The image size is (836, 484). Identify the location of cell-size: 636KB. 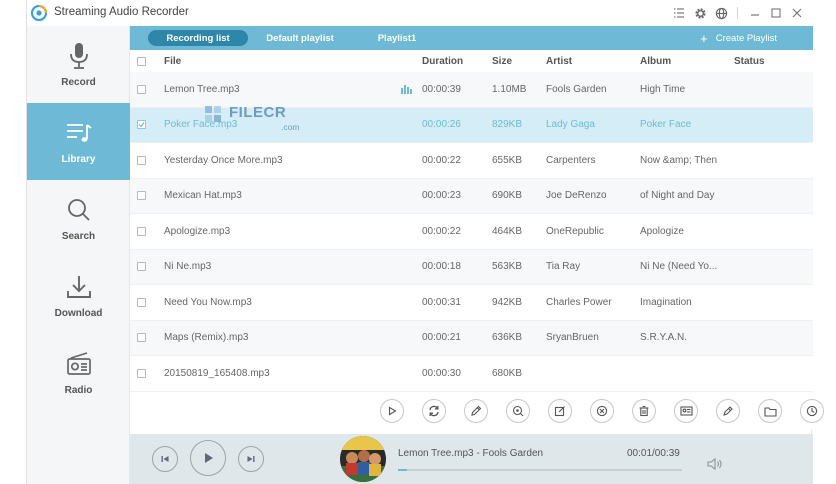
(507, 338).